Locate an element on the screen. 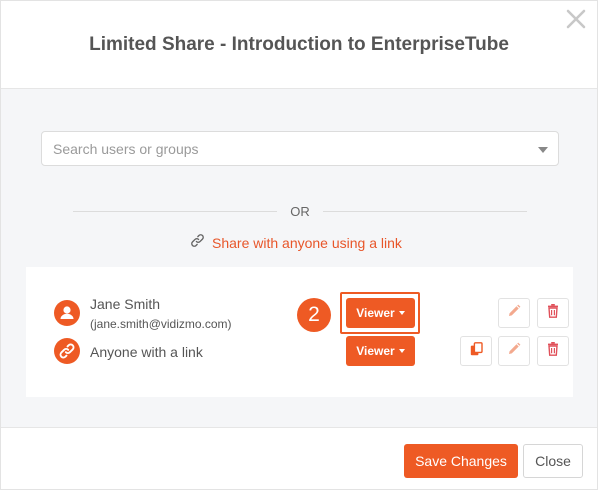  role-label: Viewer is located at coordinates (375, 351).